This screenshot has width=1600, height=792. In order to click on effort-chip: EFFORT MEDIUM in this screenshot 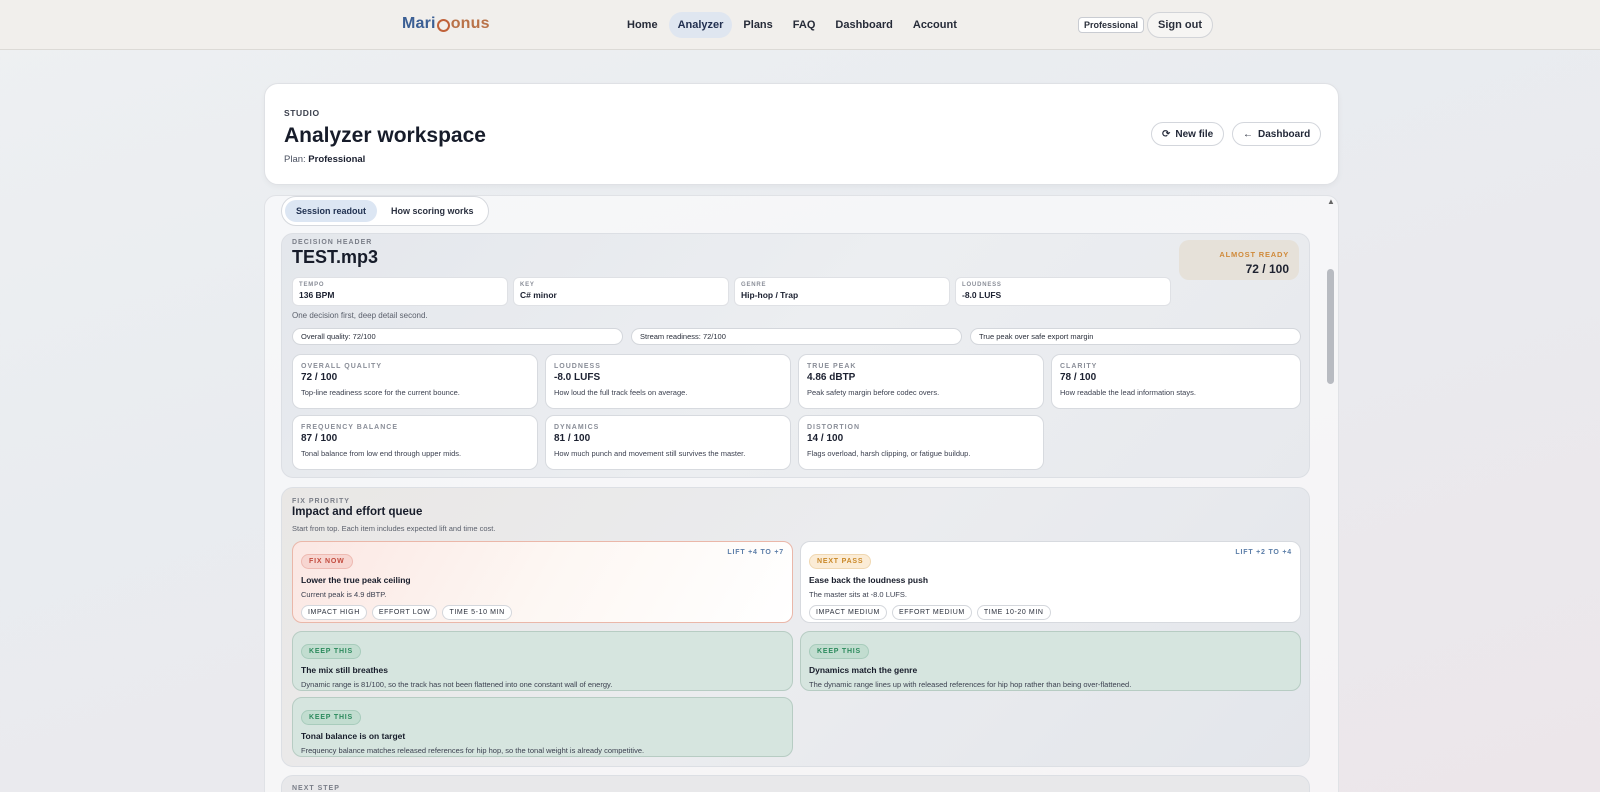, I will do `click(931, 612)`.